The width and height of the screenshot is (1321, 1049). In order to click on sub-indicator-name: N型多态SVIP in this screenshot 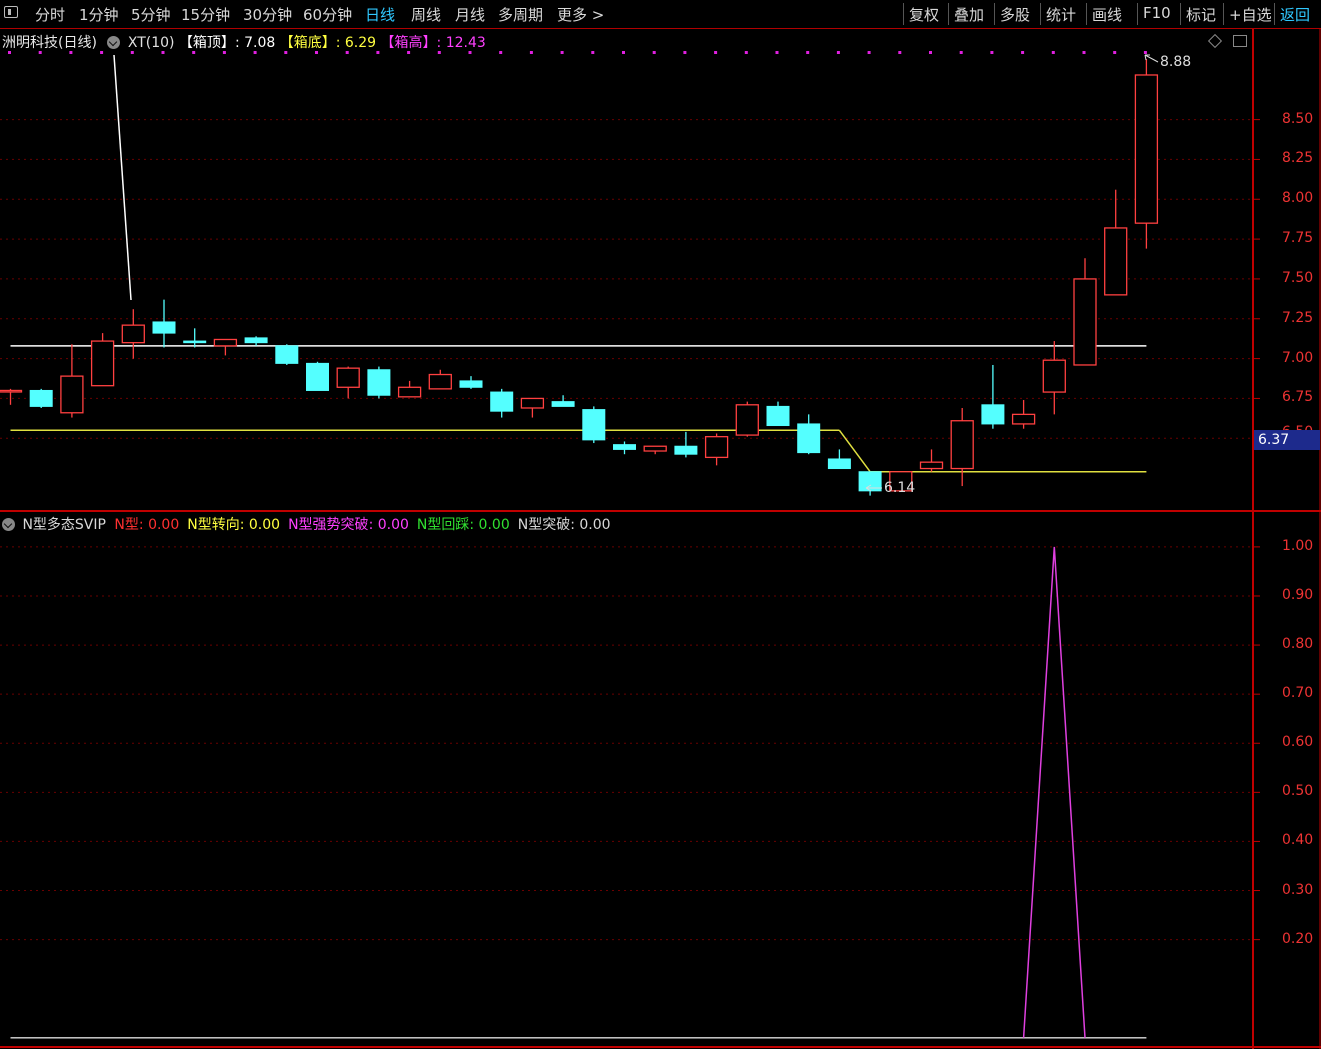, I will do `click(64, 525)`.